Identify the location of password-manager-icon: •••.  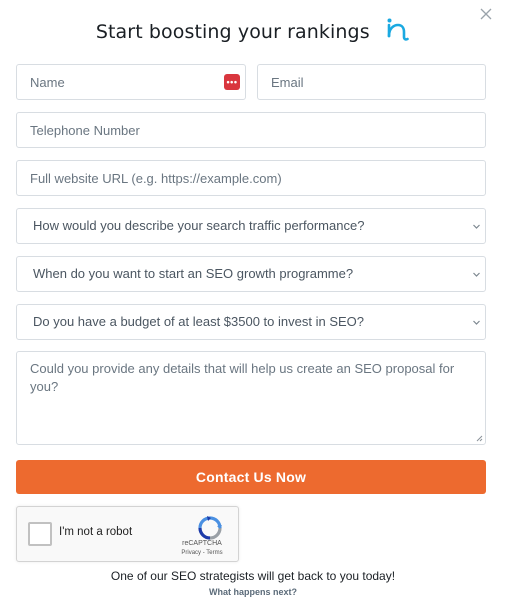
(232, 82).